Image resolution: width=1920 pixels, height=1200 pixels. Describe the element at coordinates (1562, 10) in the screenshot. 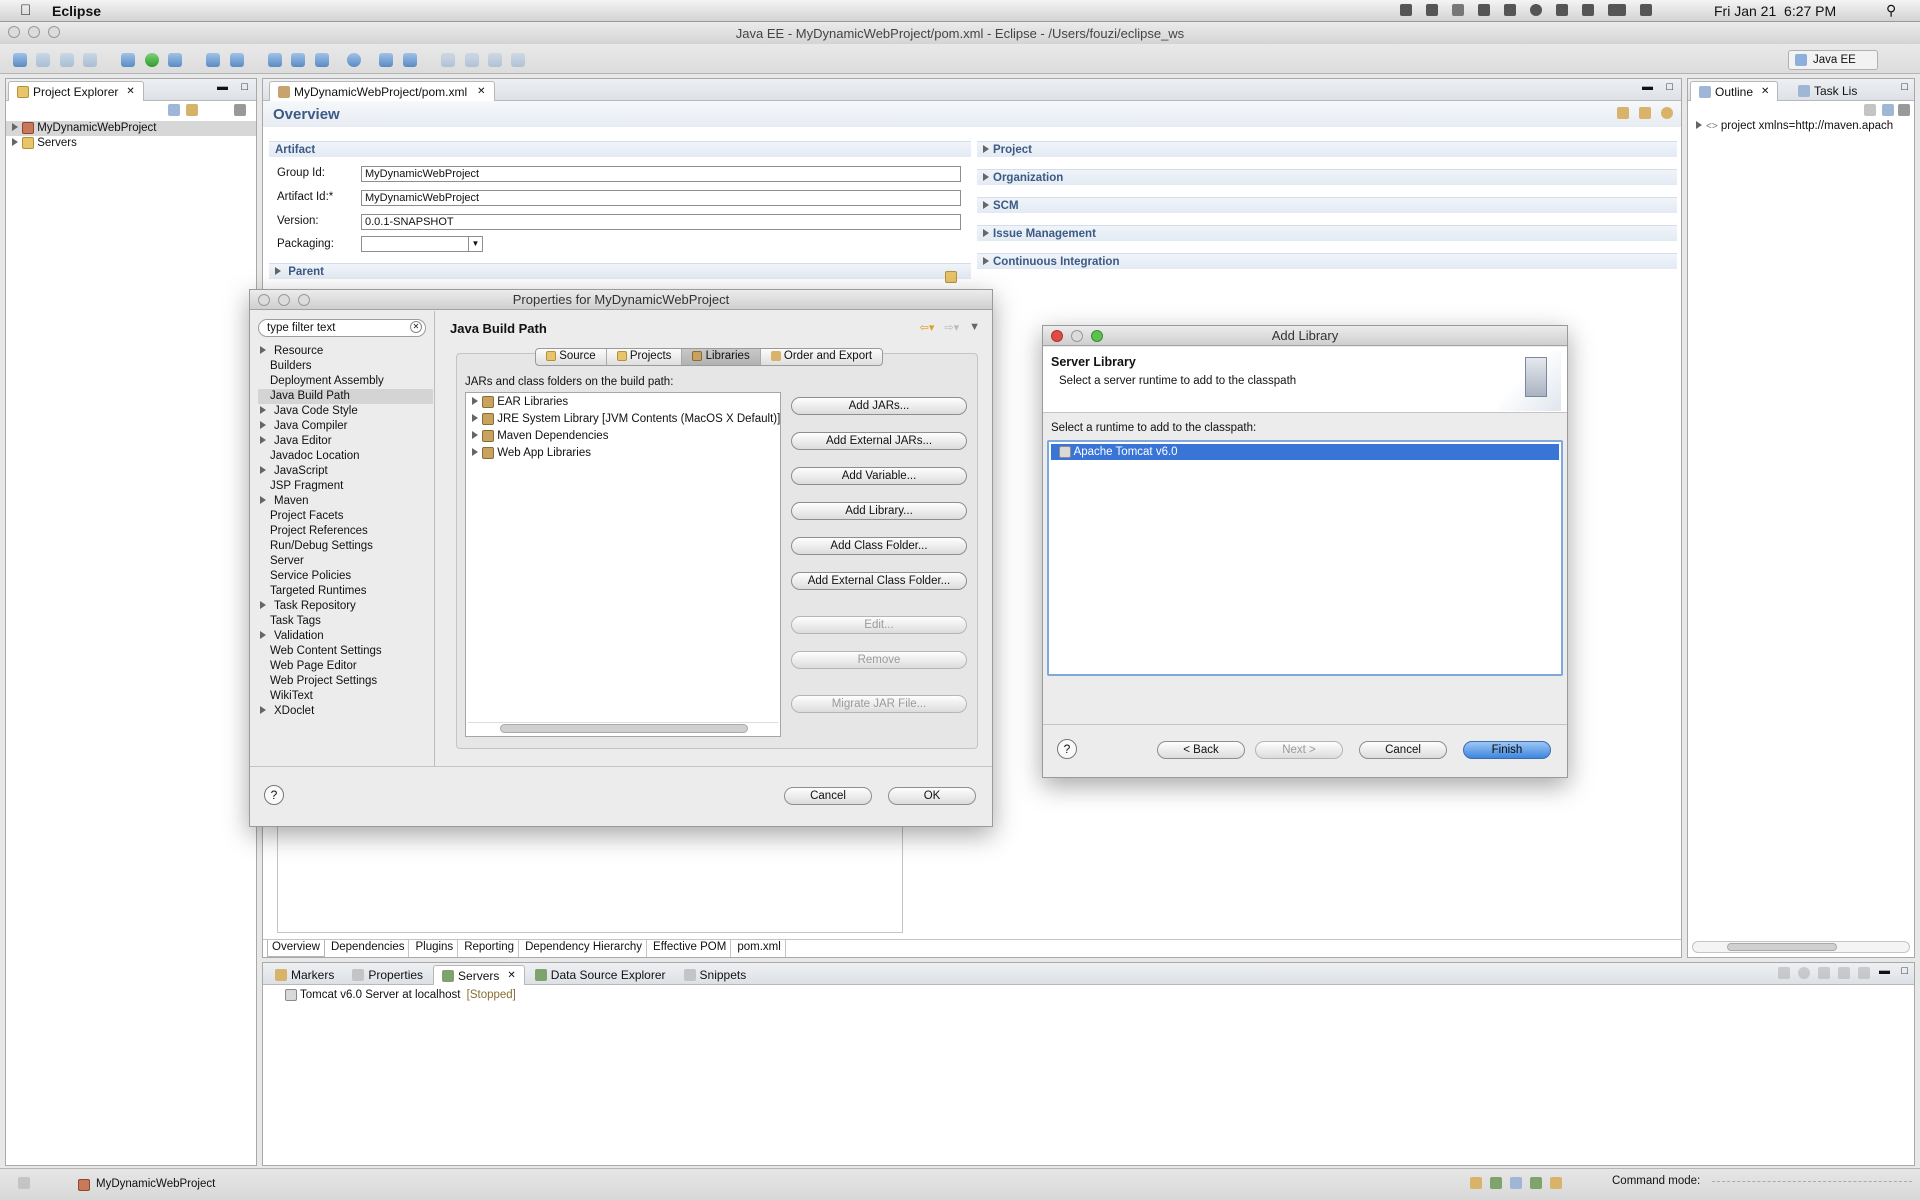

I see `wifi-icon` at that location.